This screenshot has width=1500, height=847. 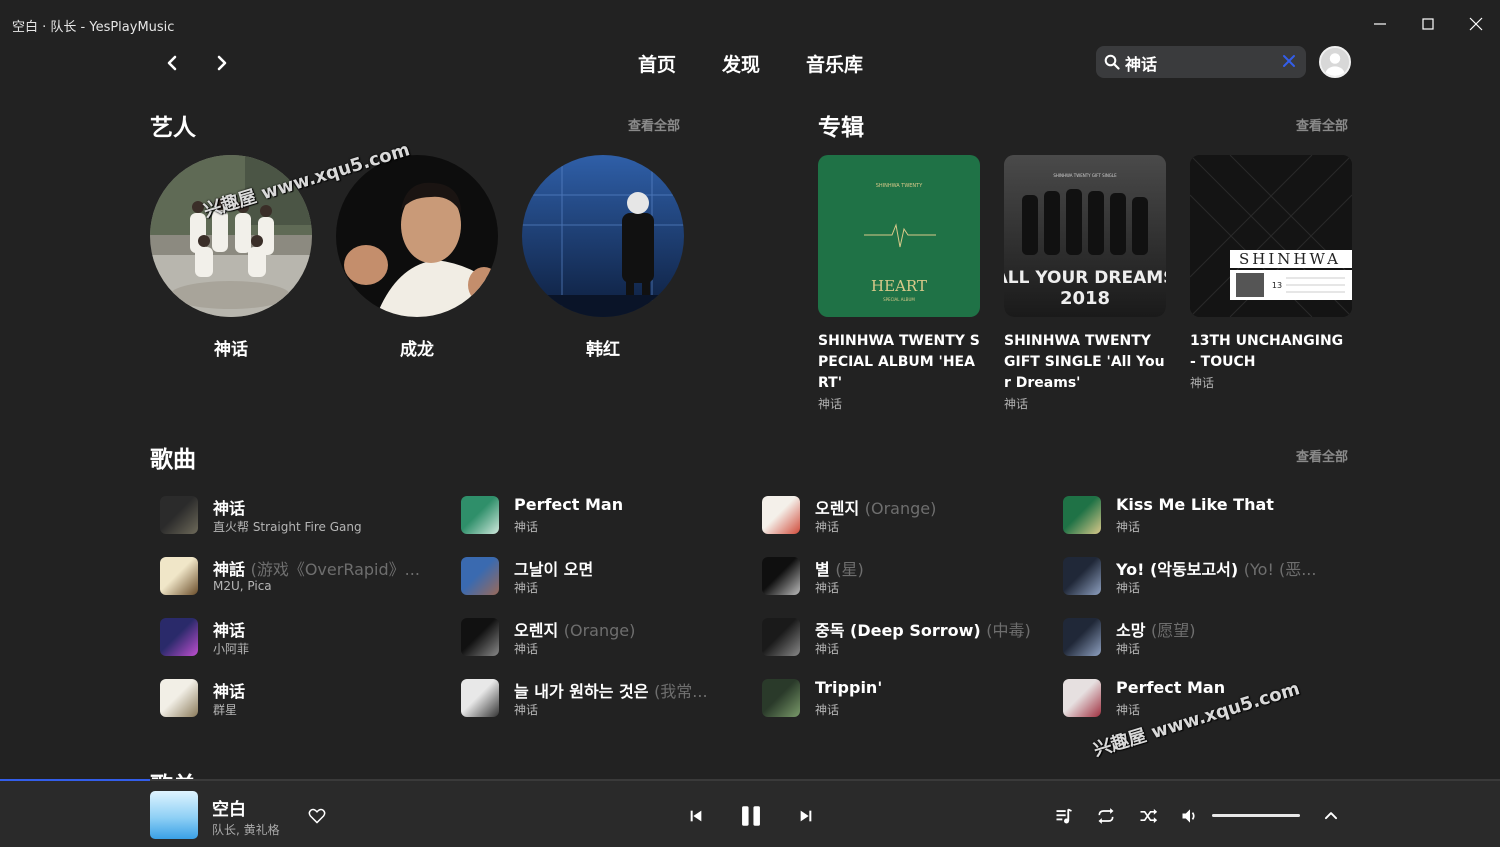 I want to click on artists-see-all-link: 查看全部, so click(x=654, y=124).